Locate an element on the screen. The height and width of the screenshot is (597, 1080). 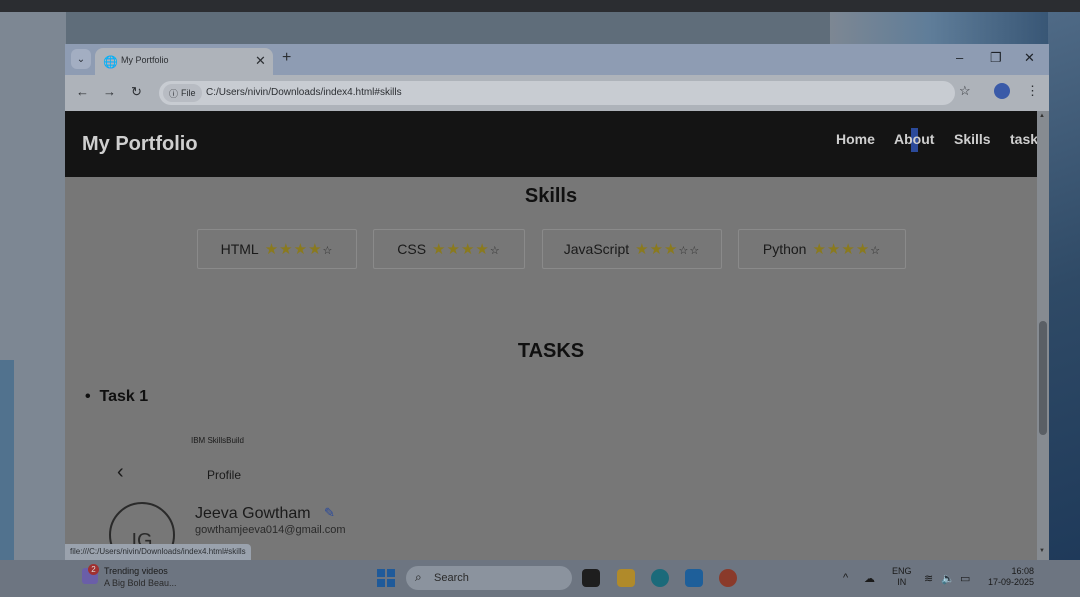
profile-email: gowthamjeeva014@gmail.com is located at coordinates (270, 530).